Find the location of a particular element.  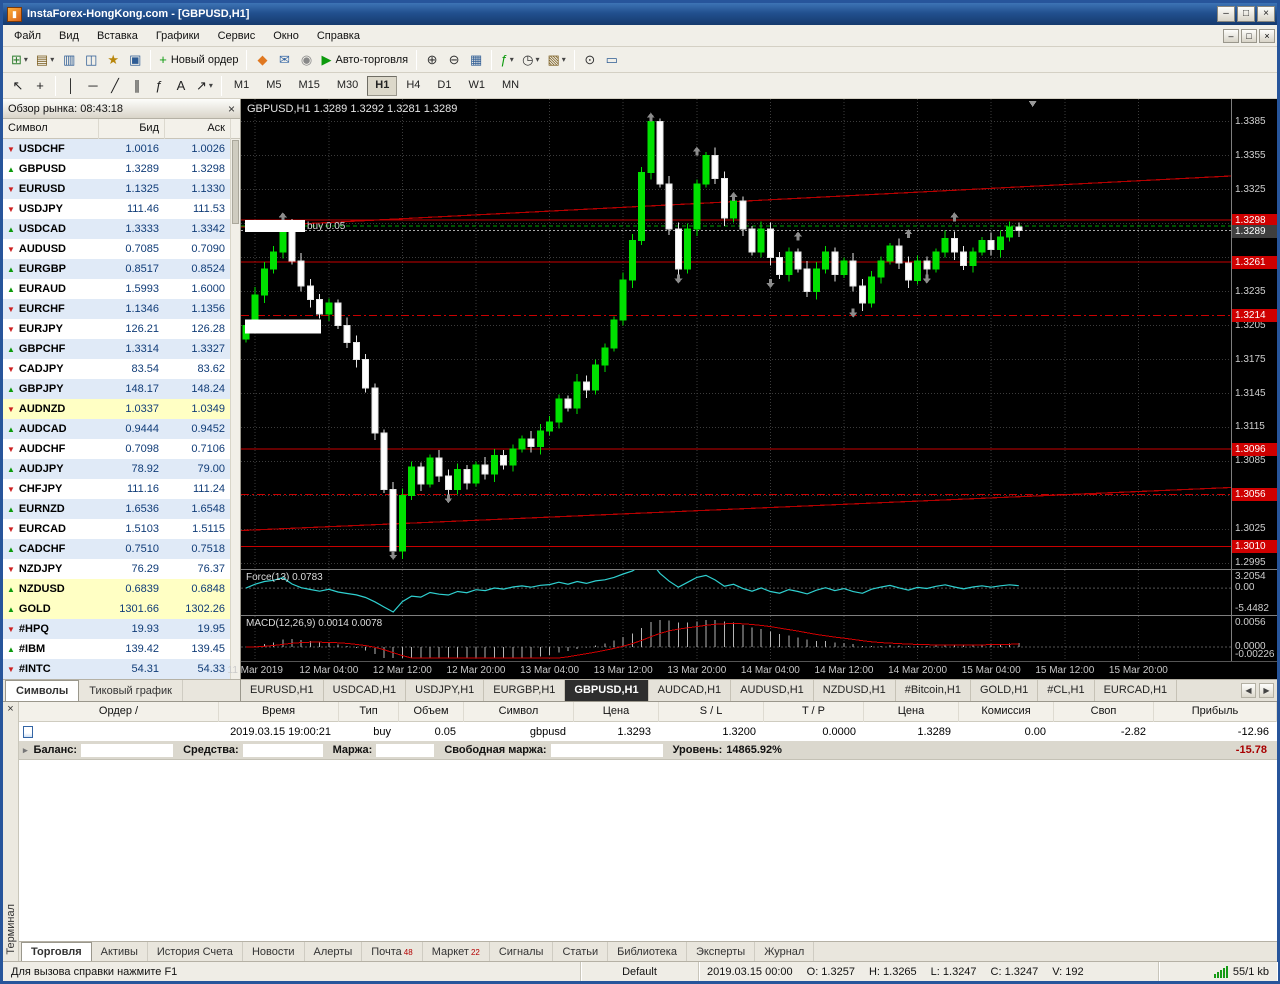

search-button: ⊙ is located at coordinates (590, 60).